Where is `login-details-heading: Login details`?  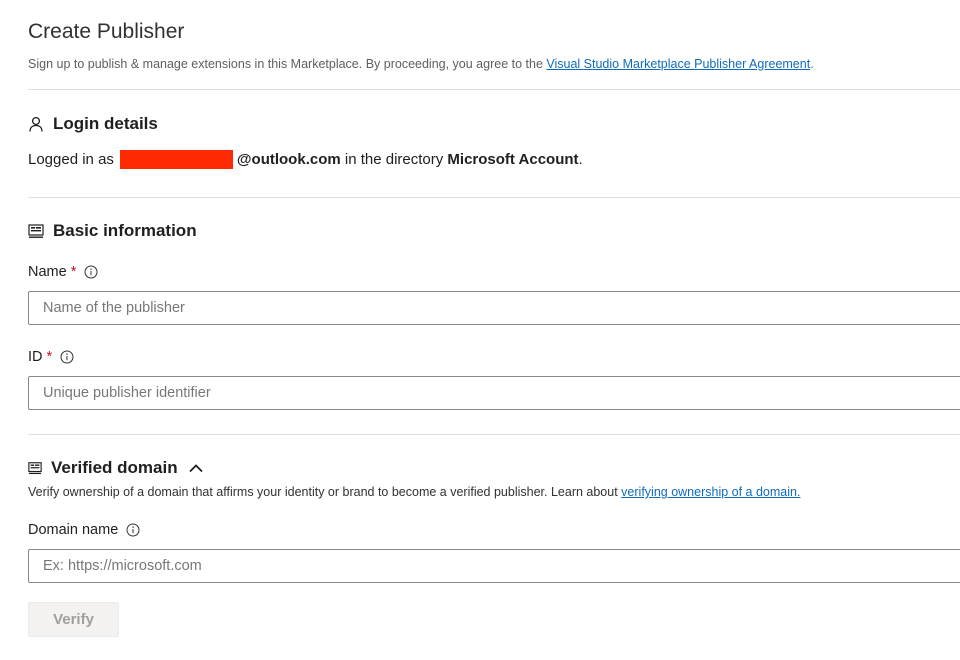 login-details-heading: Login details is located at coordinates (93, 124).